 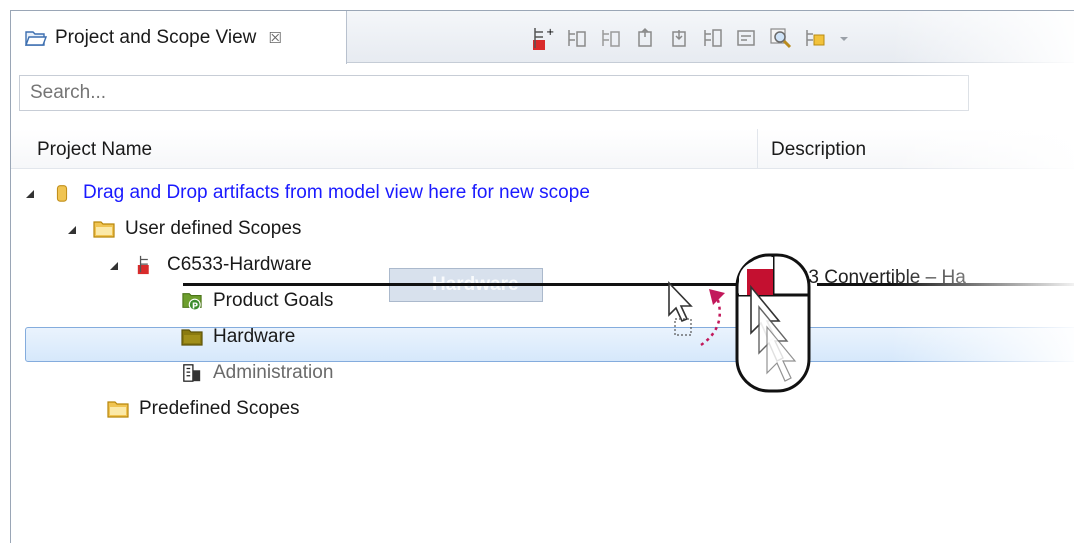 I want to click on copy-icon, so click(x=713, y=38).